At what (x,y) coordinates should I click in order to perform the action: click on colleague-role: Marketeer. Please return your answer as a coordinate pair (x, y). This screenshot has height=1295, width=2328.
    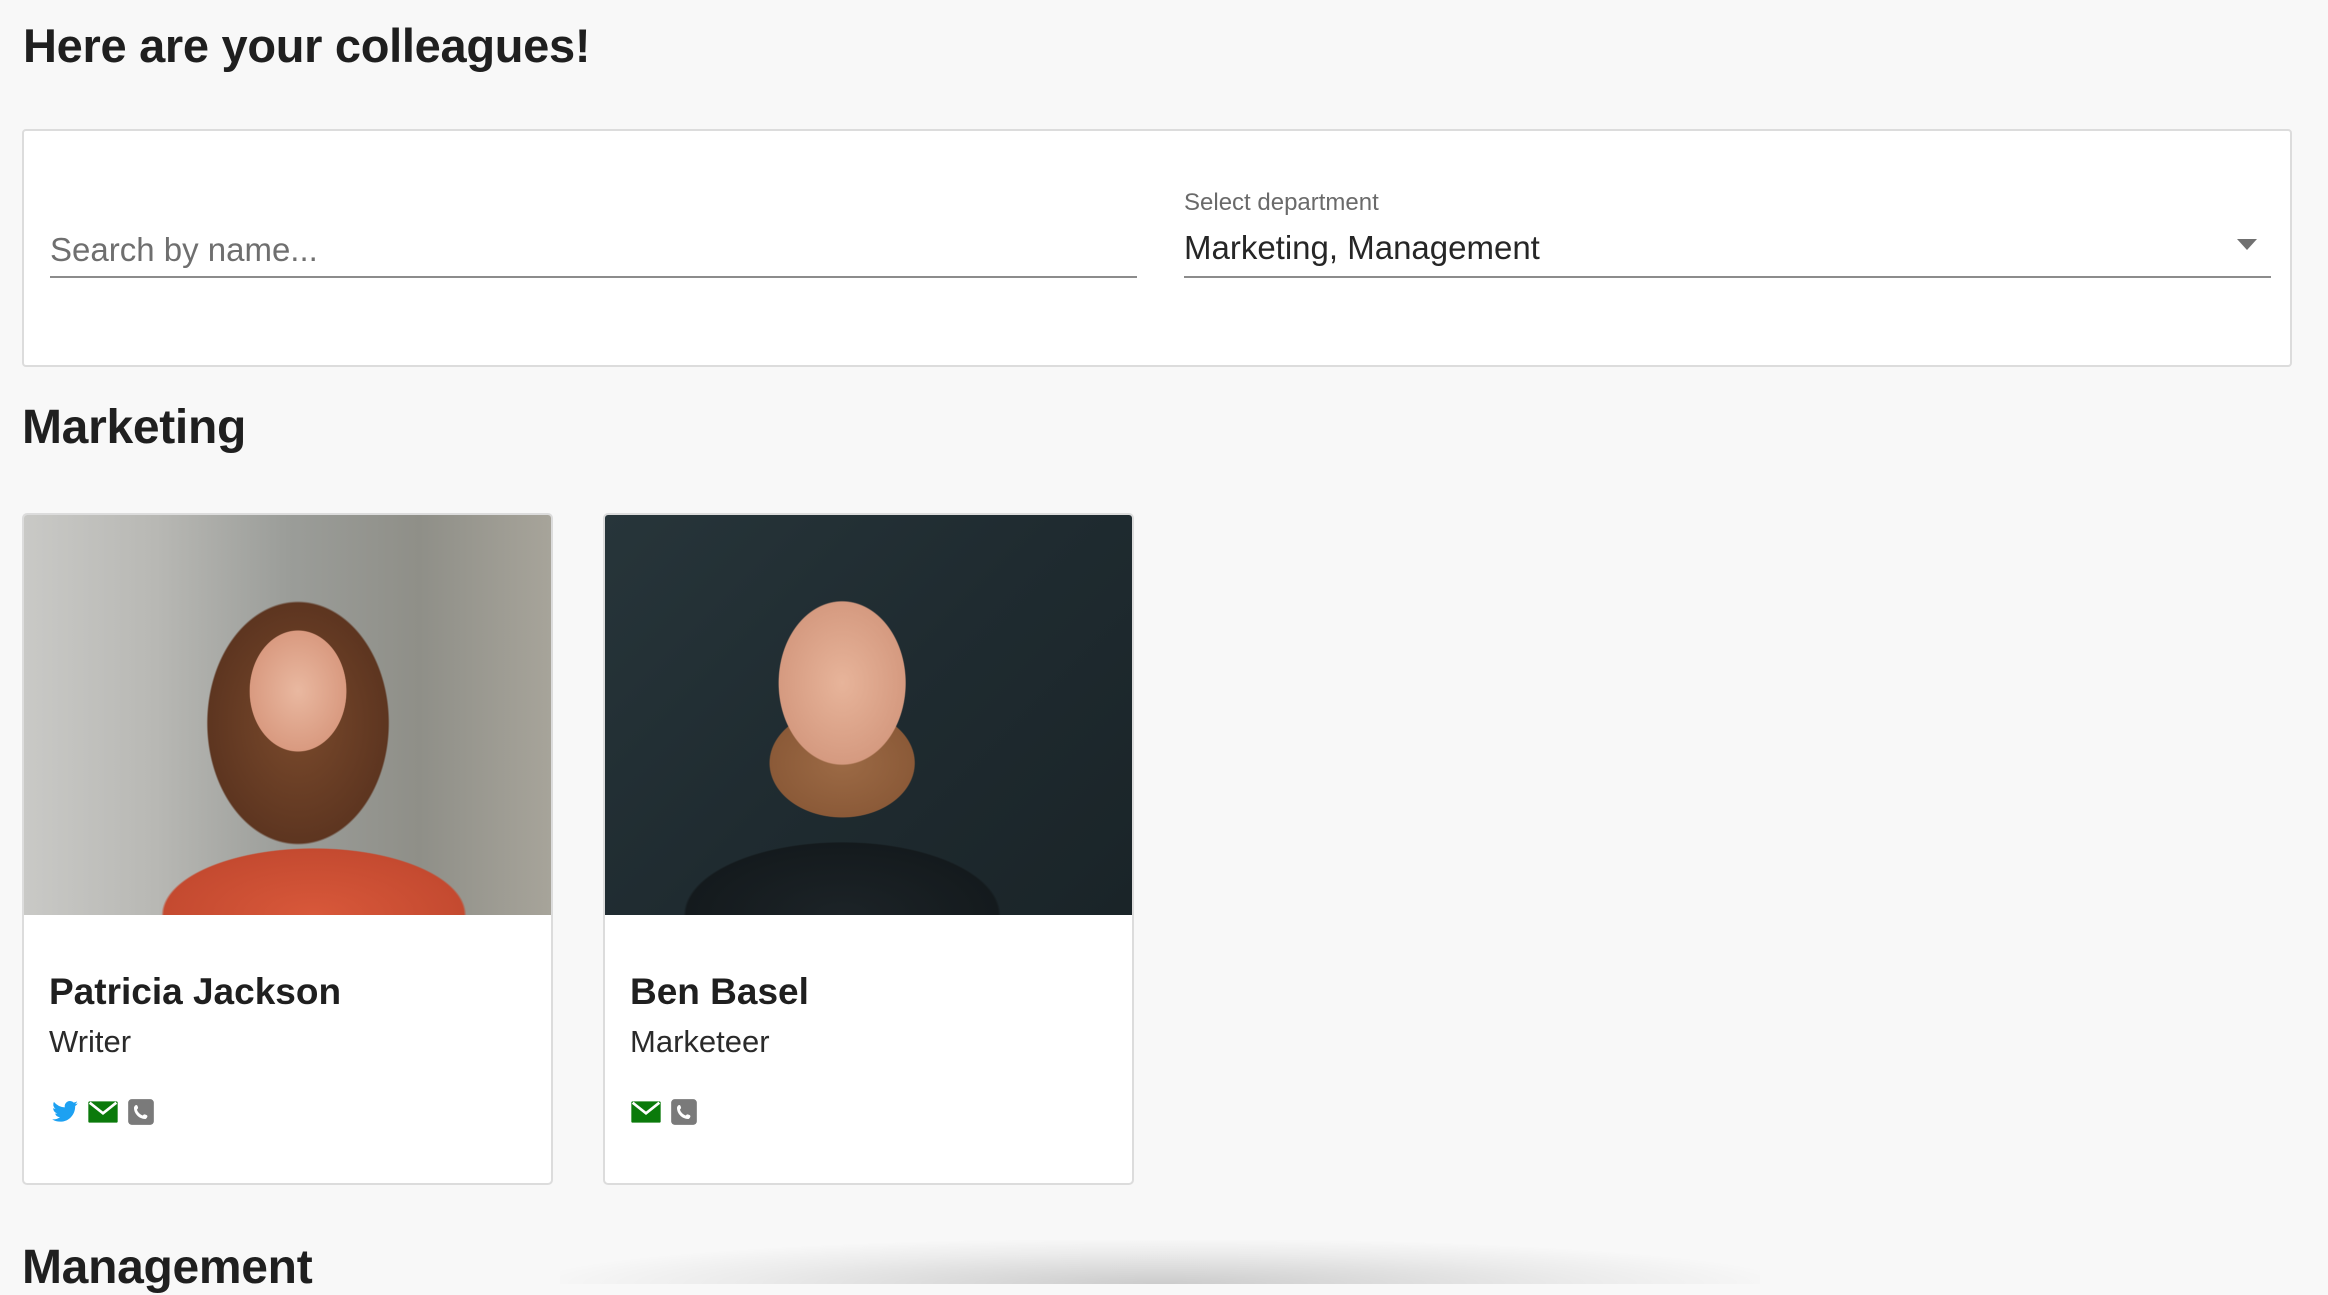
    Looking at the image, I should click on (700, 1041).